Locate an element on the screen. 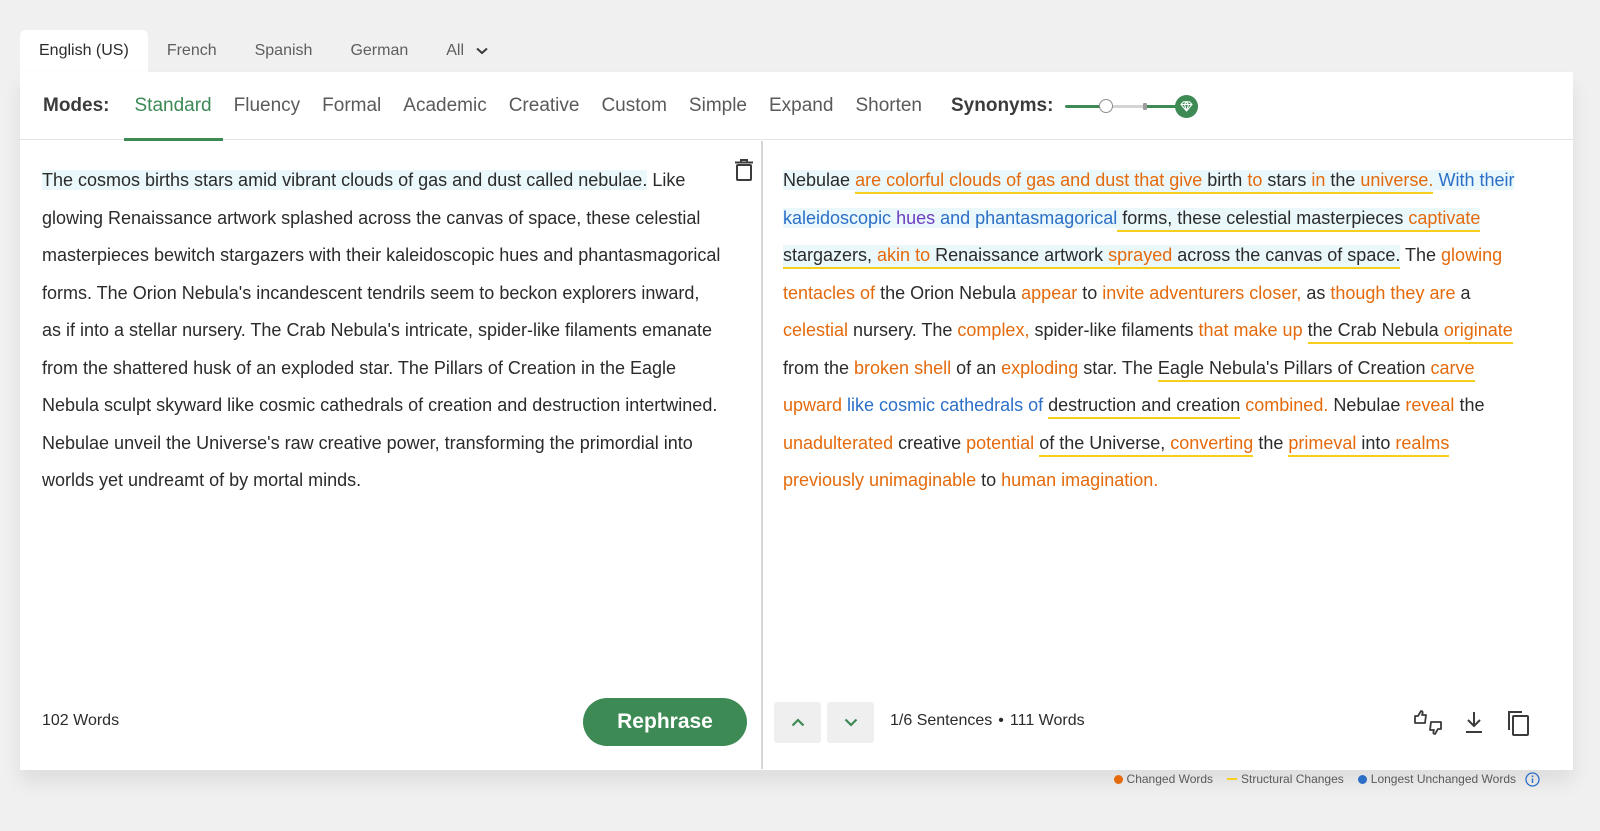 The height and width of the screenshot is (831, 1600). changed-words: upward is located at coordinates (812, 405).